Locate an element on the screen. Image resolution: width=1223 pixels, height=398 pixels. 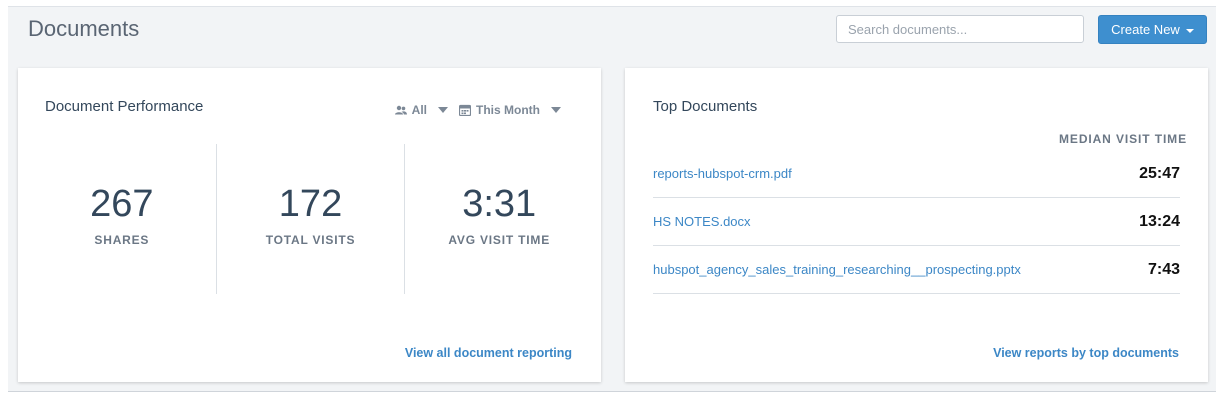
performance-filters: All This Month is located at coordinates (480, 110).